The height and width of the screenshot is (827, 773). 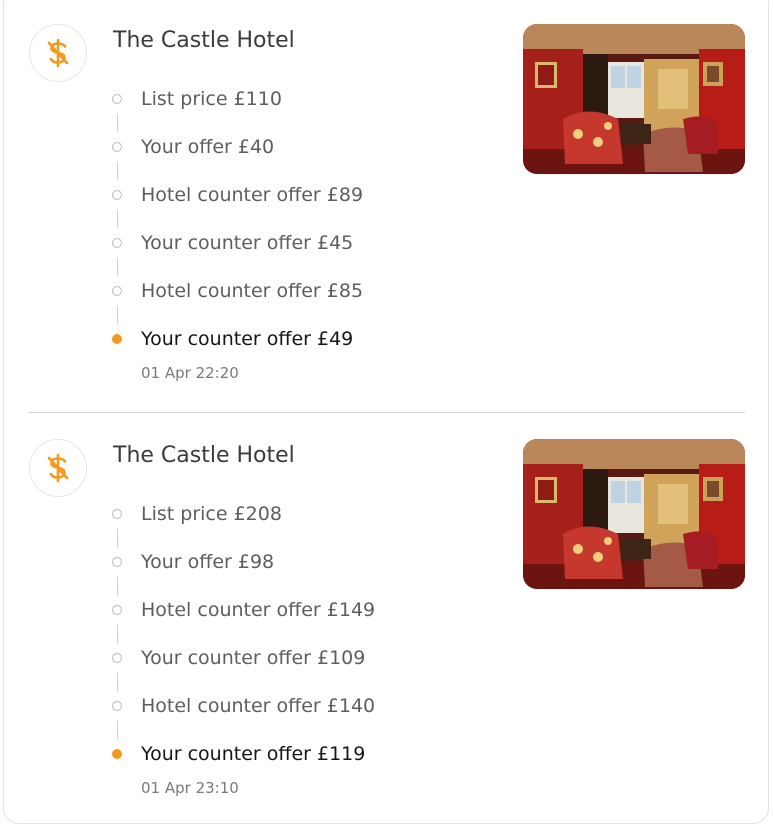 What do you see at coordinates (258, 610) in the screenshot?
I see `step-label: Hotel counter offer £149` at bounding box center [258, 610].